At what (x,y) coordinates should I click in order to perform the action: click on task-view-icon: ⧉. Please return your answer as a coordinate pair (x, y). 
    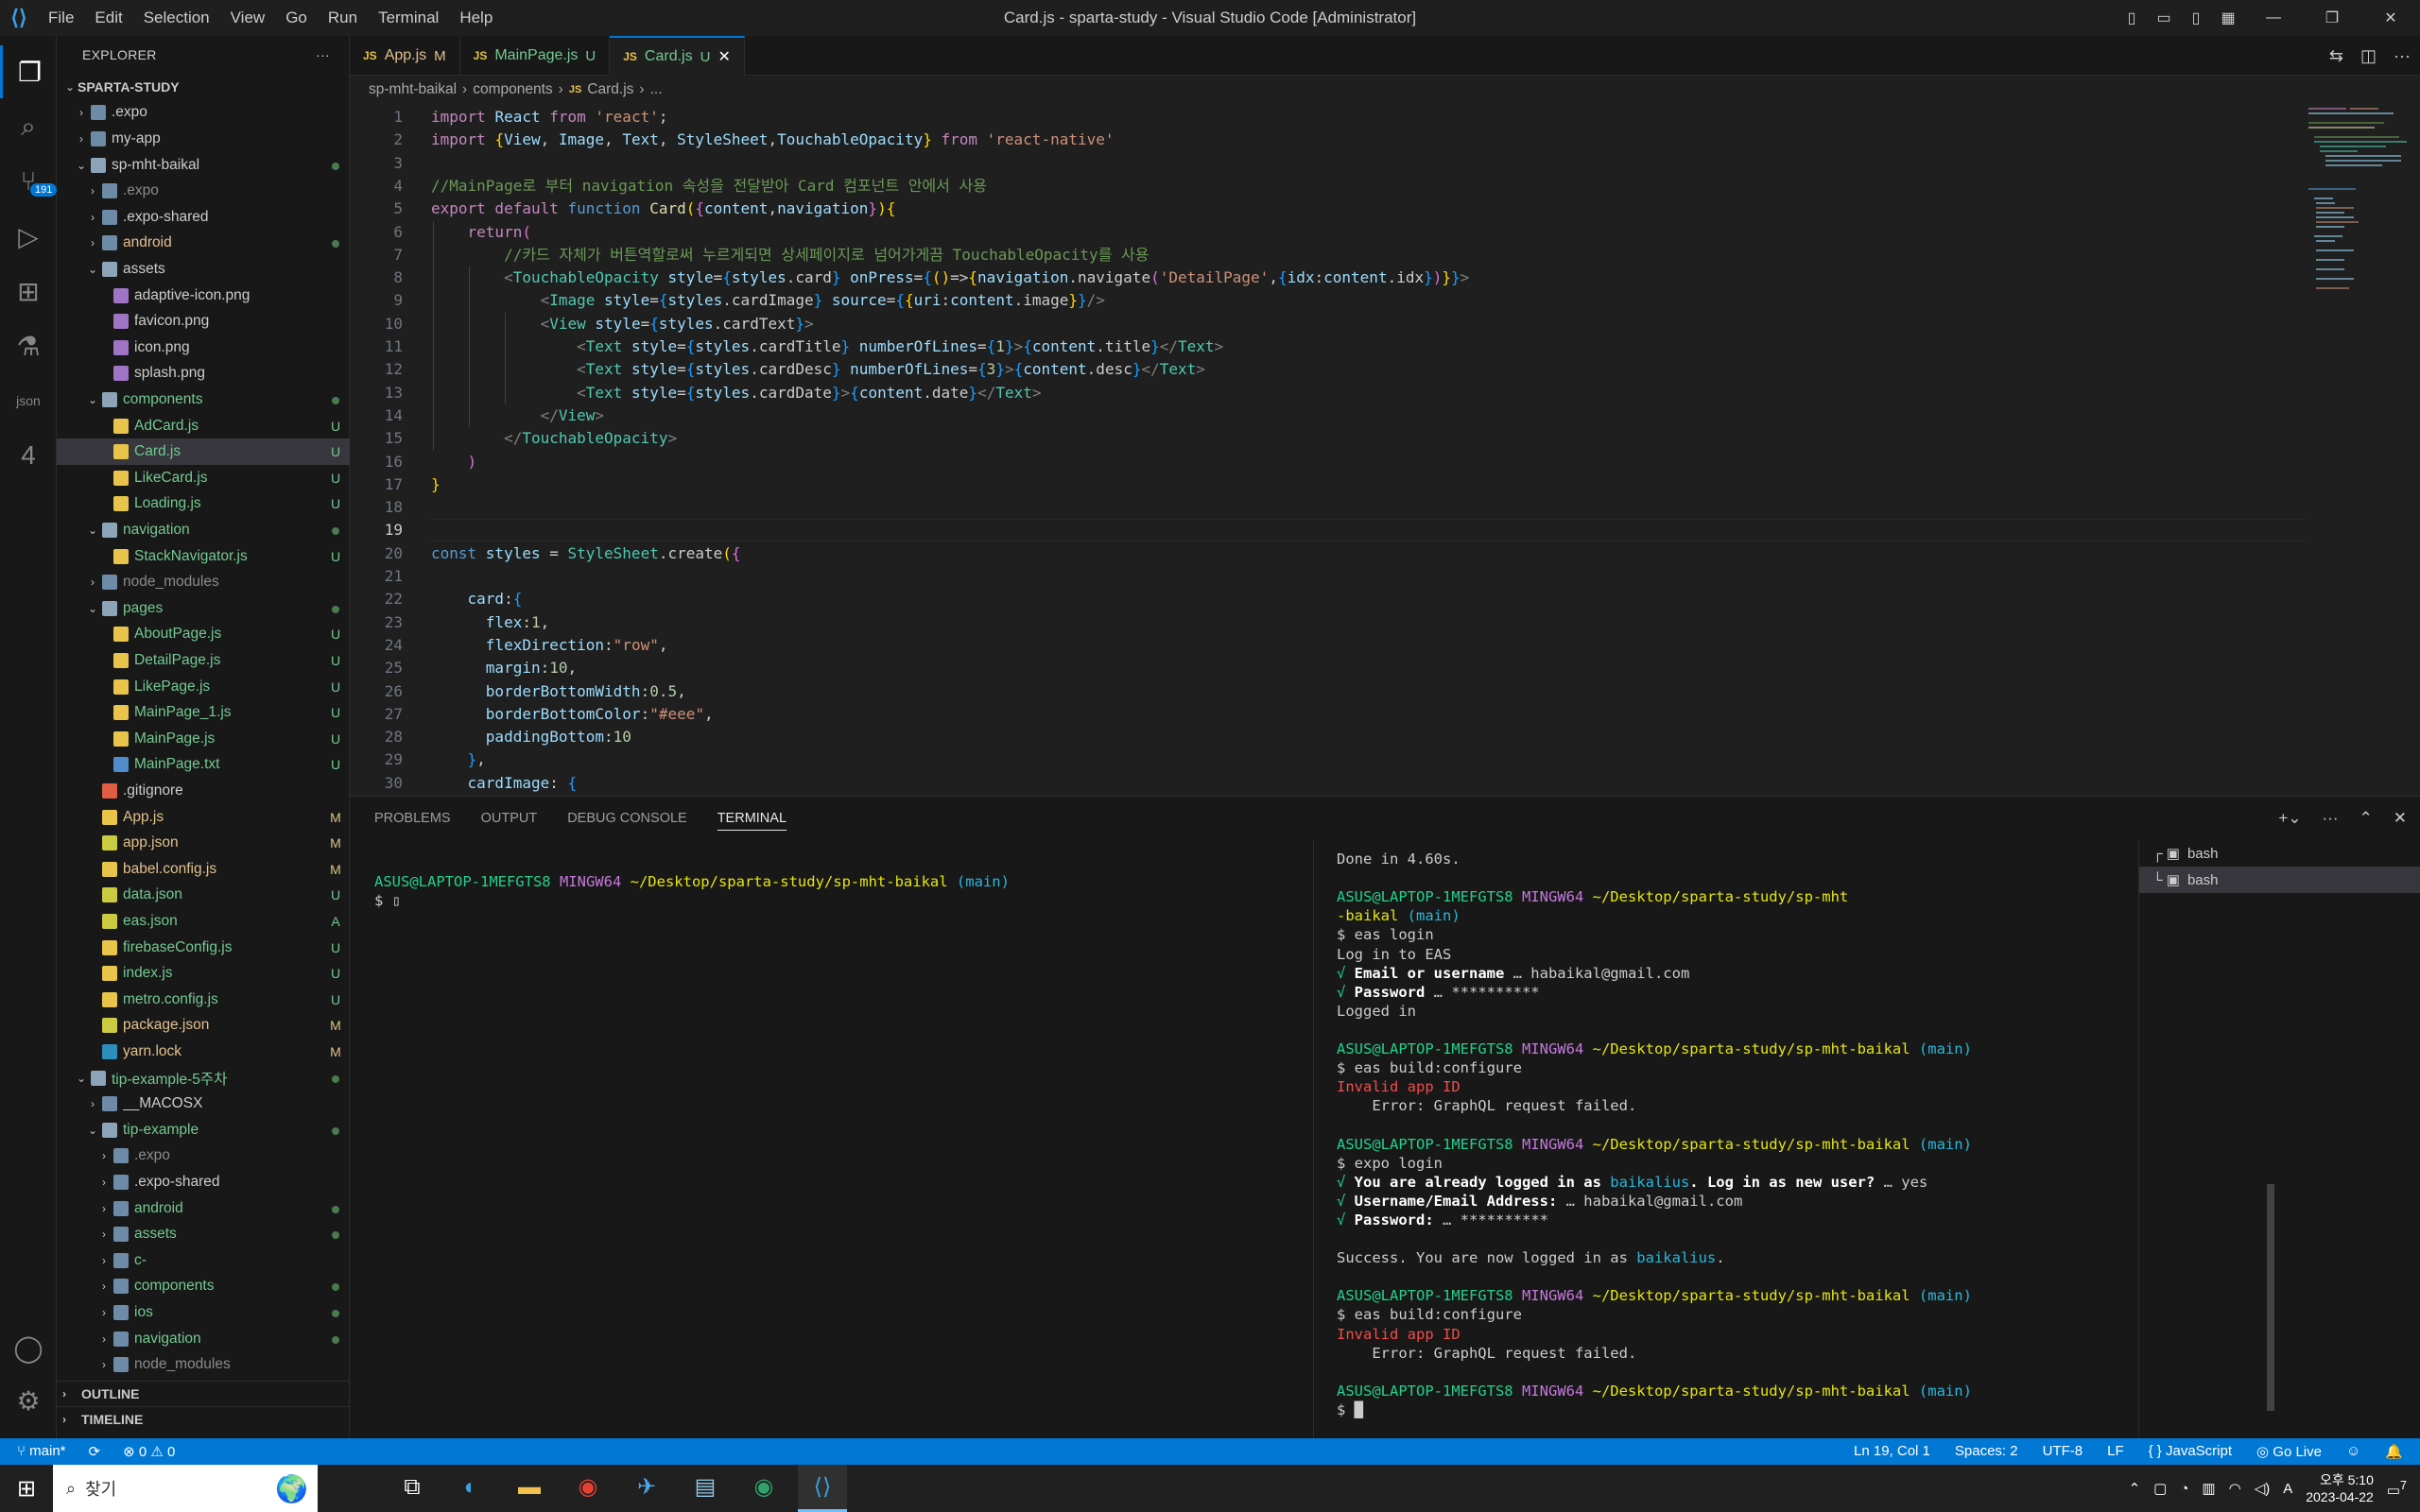
    Looking at the image, I should click on (412, 1488).